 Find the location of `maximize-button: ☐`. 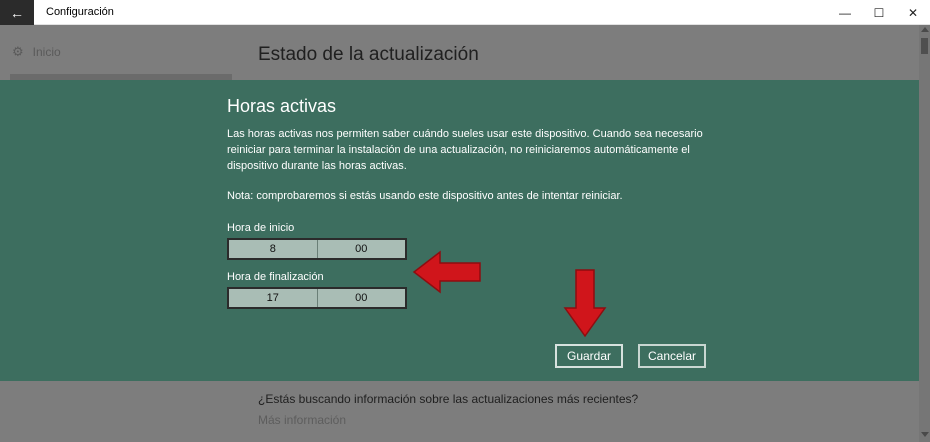

maximize-button: ☐ is located at coordinates (879, 12).